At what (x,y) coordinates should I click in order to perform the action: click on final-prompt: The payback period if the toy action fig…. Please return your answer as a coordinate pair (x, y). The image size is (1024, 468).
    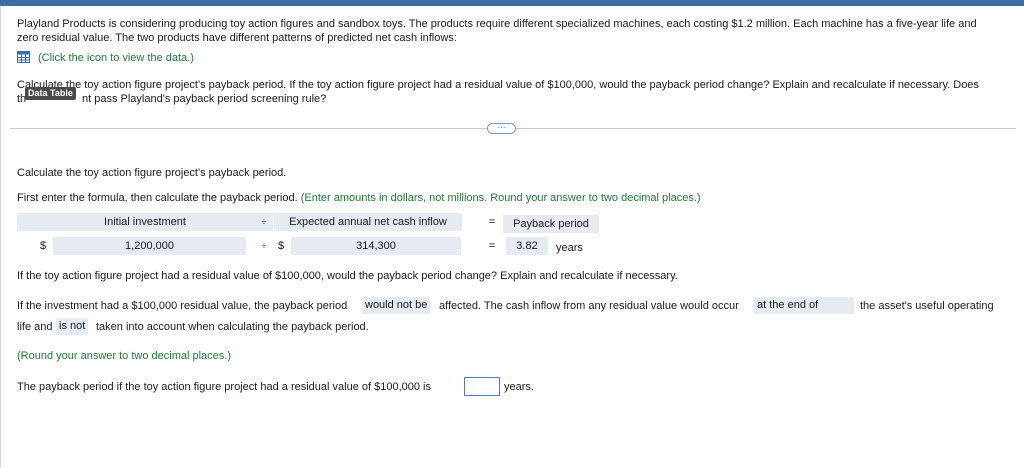
    Looking at the image, I should click on (224, 387).